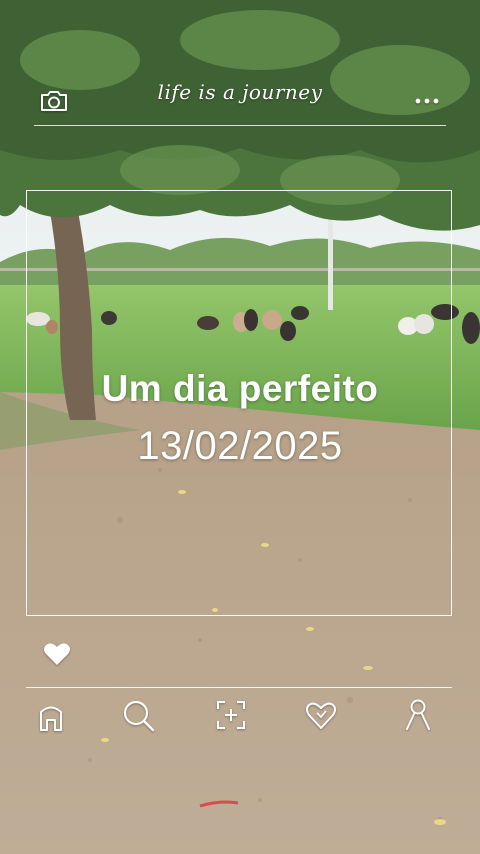 The image size is (480, 854). I want to click on home-icon, so click(51, 717).